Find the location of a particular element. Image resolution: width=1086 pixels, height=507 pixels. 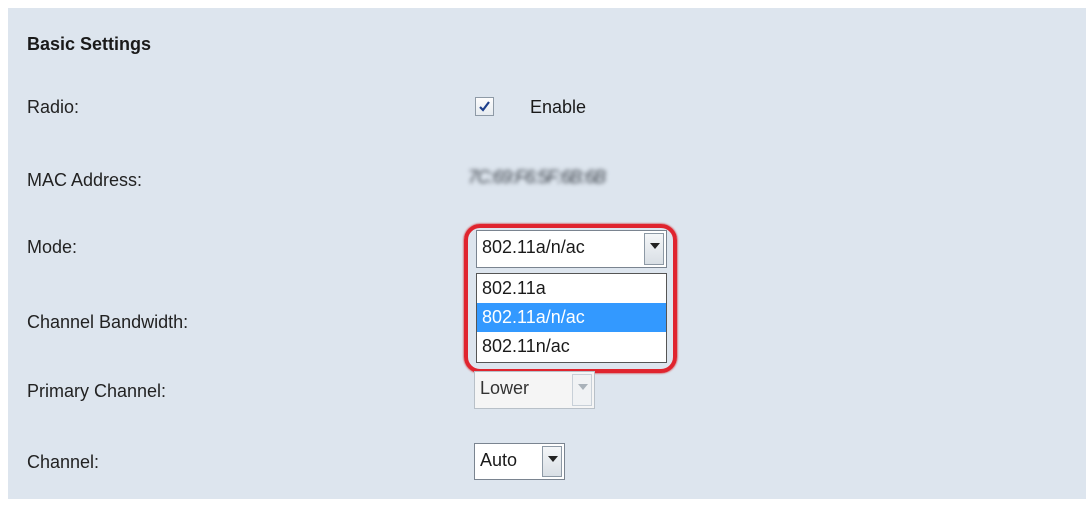

channel-bandwidth-label: Channel Bandwidth: is located at coordinates (108, 322).